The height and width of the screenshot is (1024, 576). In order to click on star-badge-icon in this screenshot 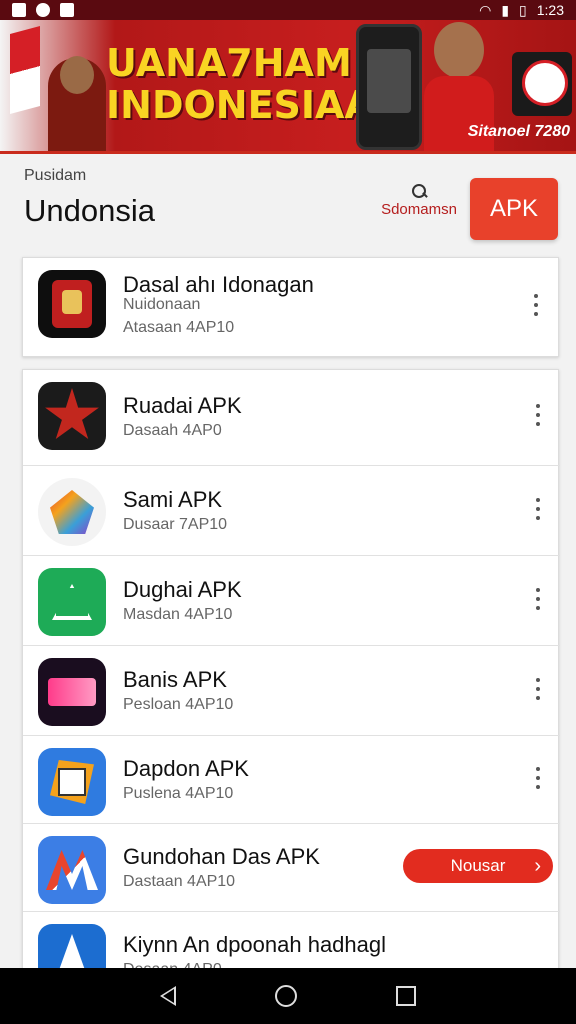, I will do `click(72, 416)`.